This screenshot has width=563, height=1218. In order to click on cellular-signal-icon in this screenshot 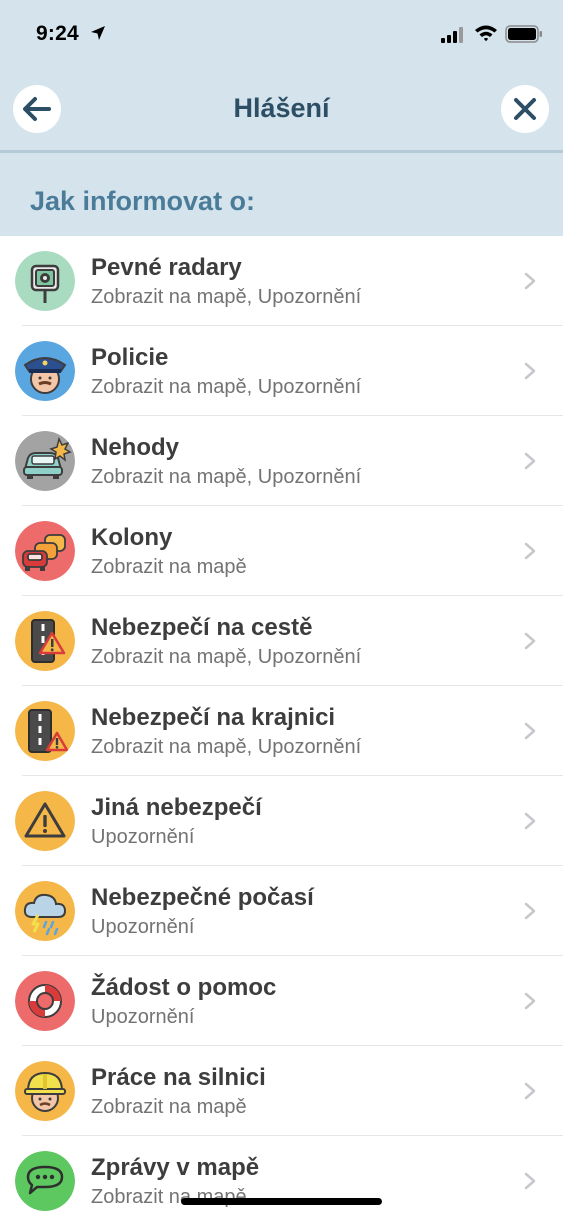, I will do `click(453, 37)`.